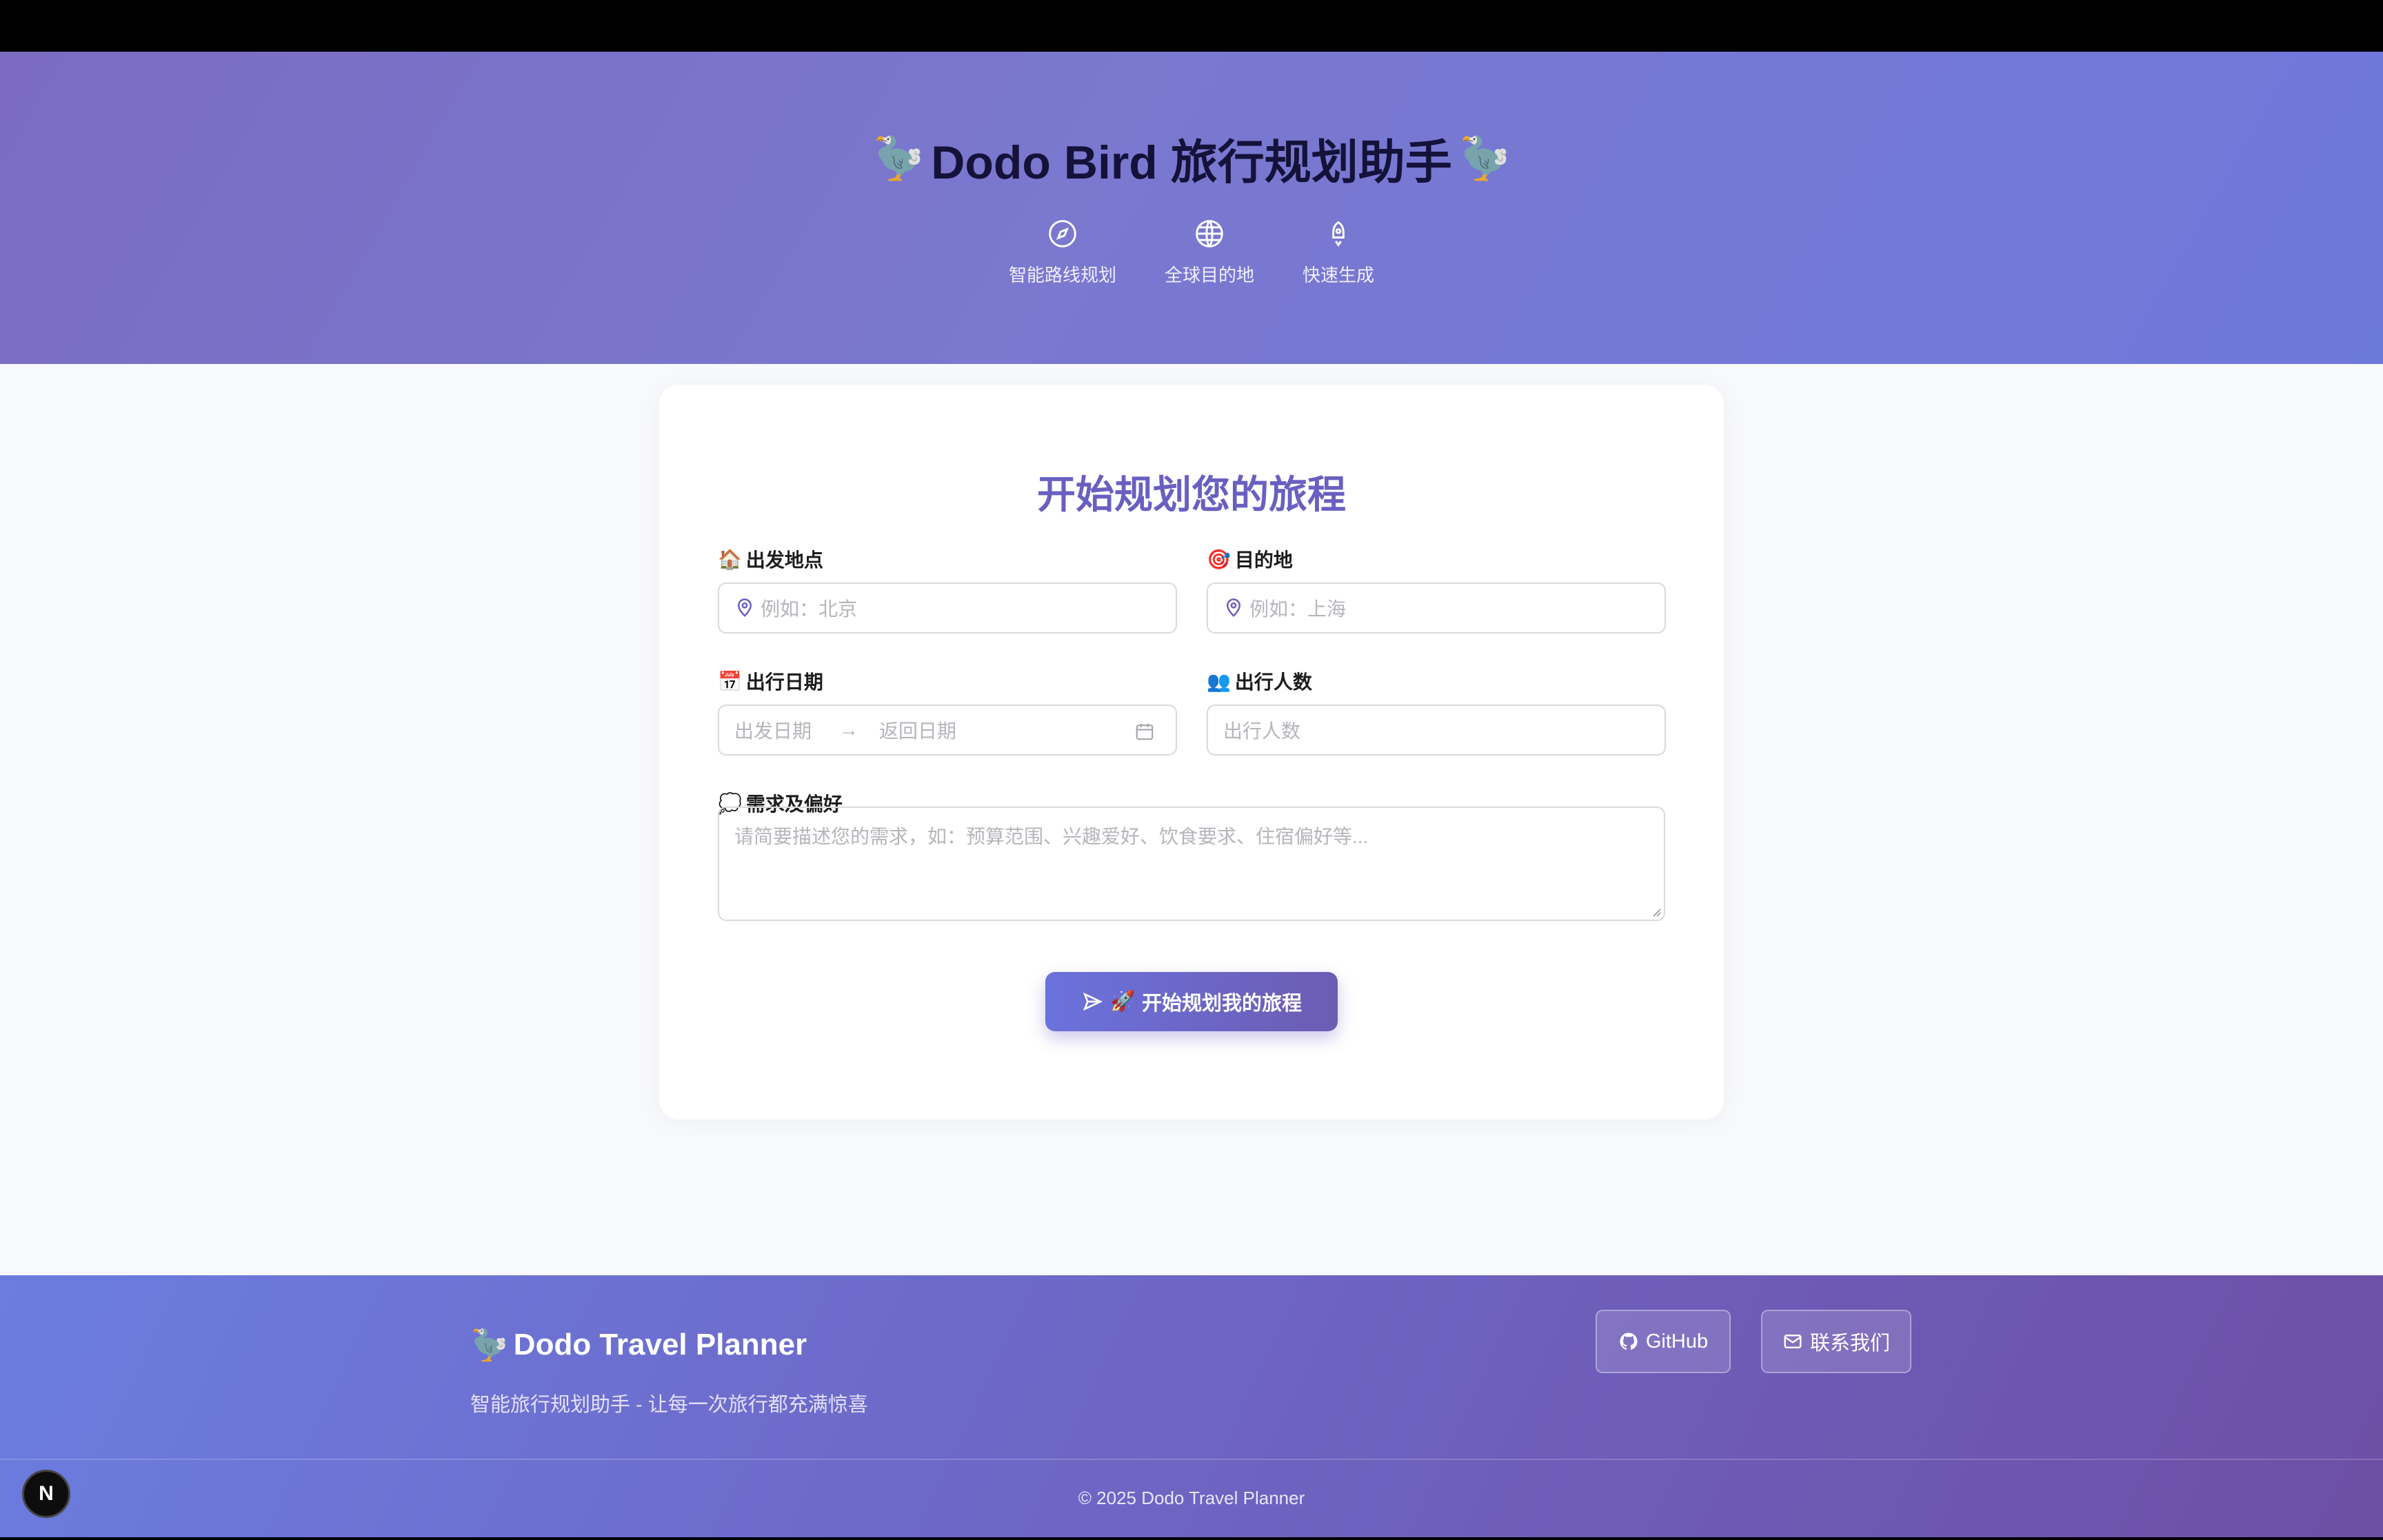 The width and height of the screenshot is (2383, 1540). What do you see at coordinates (1250, 560) in the screenshot?
I see `destination-label: 🎯 目的地` at bounding box center [1250, 560].